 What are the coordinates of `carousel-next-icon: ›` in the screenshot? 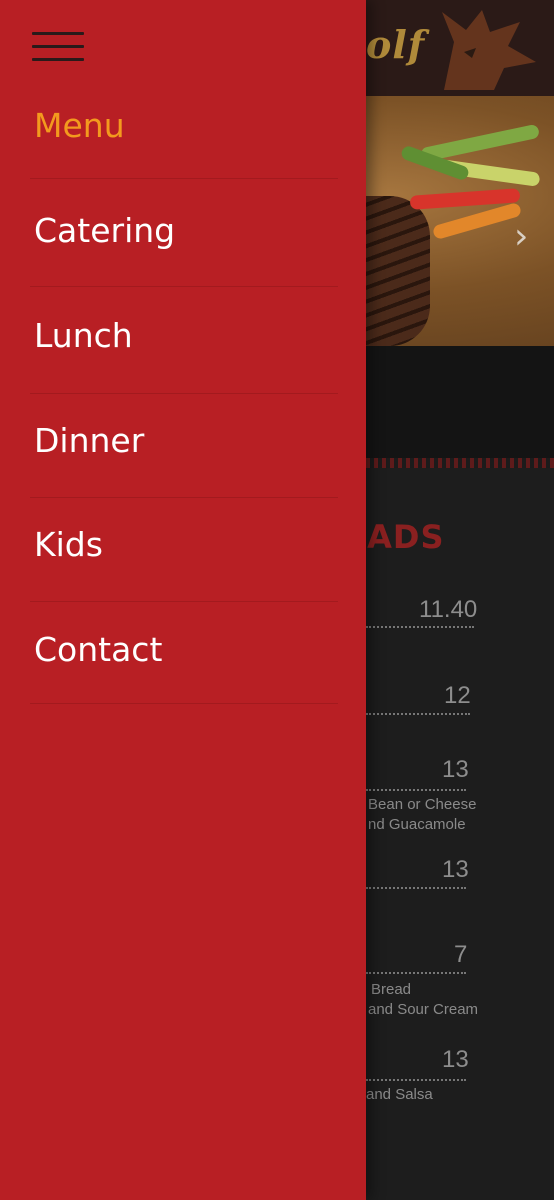 It's located at (521, 236).